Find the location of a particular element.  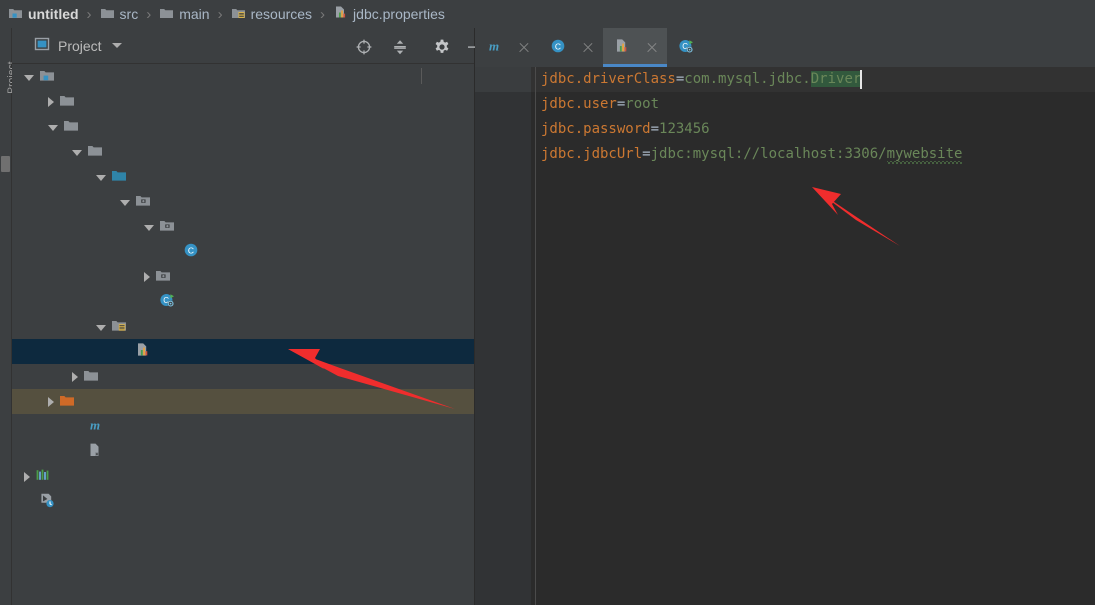

tree-node-target is located at coordinates (243, 401).